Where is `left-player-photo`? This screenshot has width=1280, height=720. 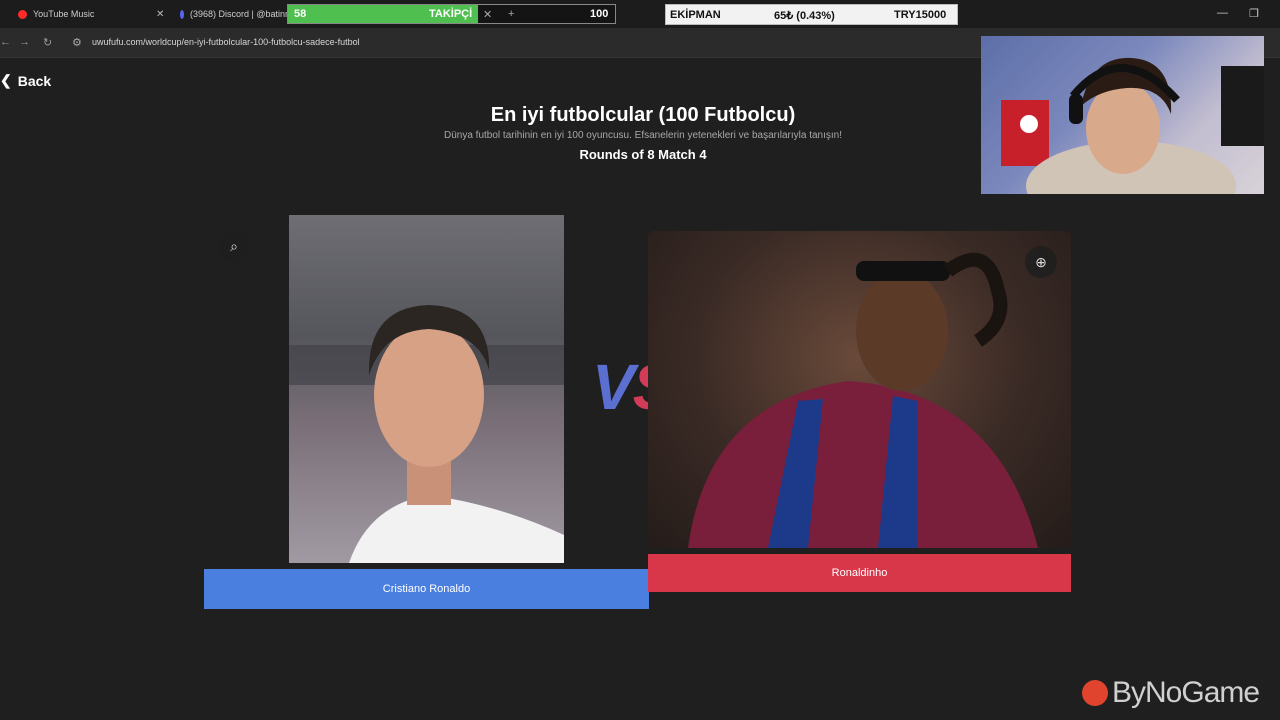
left-player-photo is located at coordinates (426, 434).